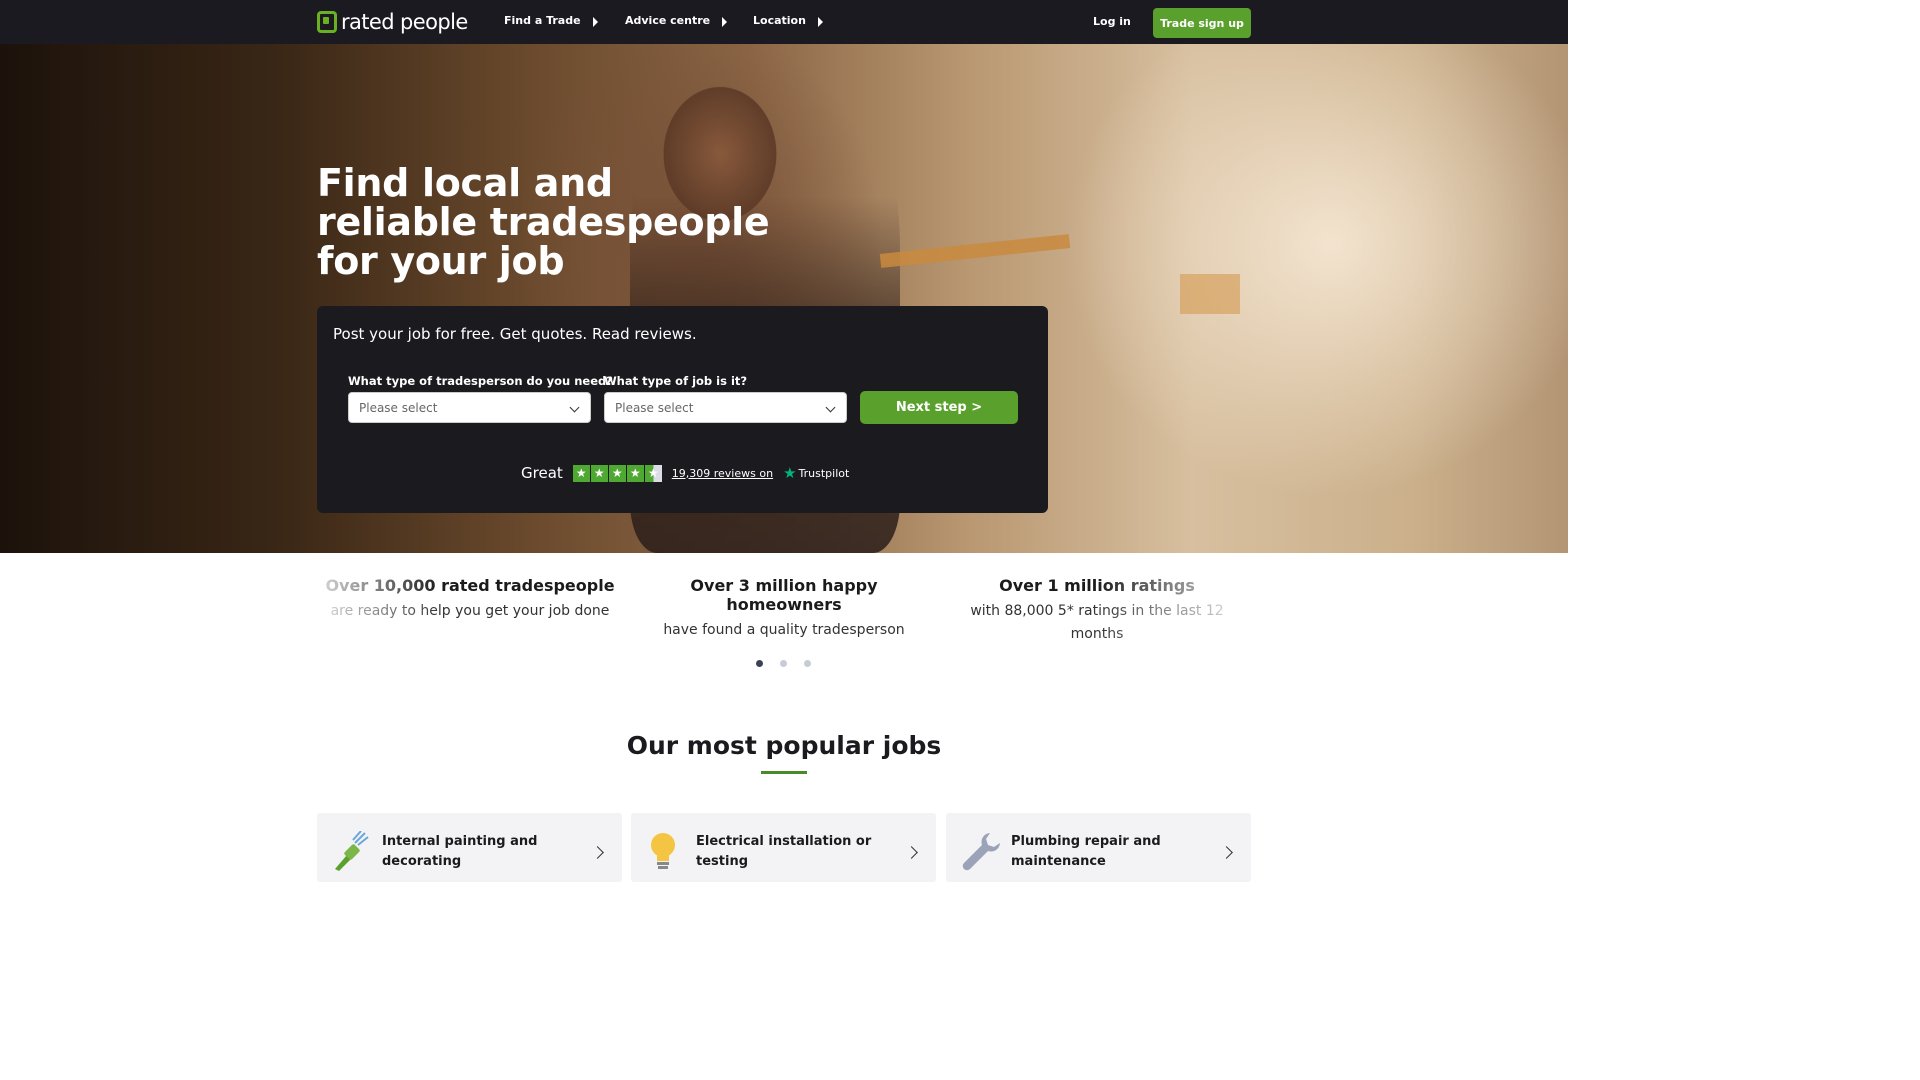 This screenshot has height=1080, width=1920. Describe the element at coordinates (784, 595) in the screenshot. I see `stat-heading: Over 3 million happy homeowners` at that location.